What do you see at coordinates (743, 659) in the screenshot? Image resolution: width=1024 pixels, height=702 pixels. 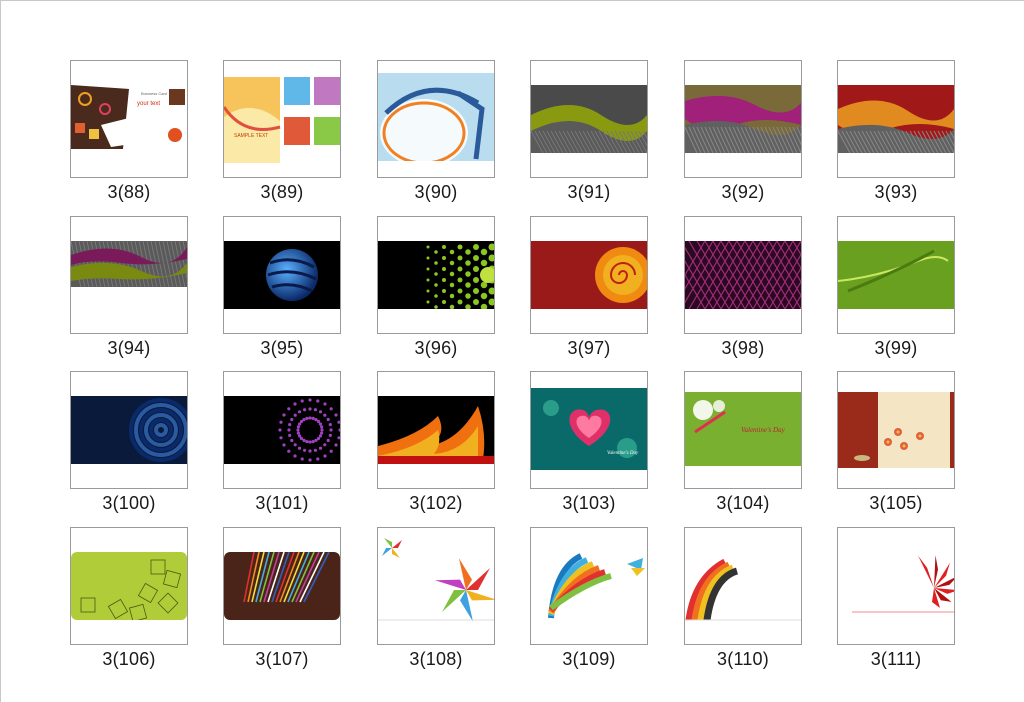 I see `thumbnail-caption: 3(110)` at bounding box center [743, 659].